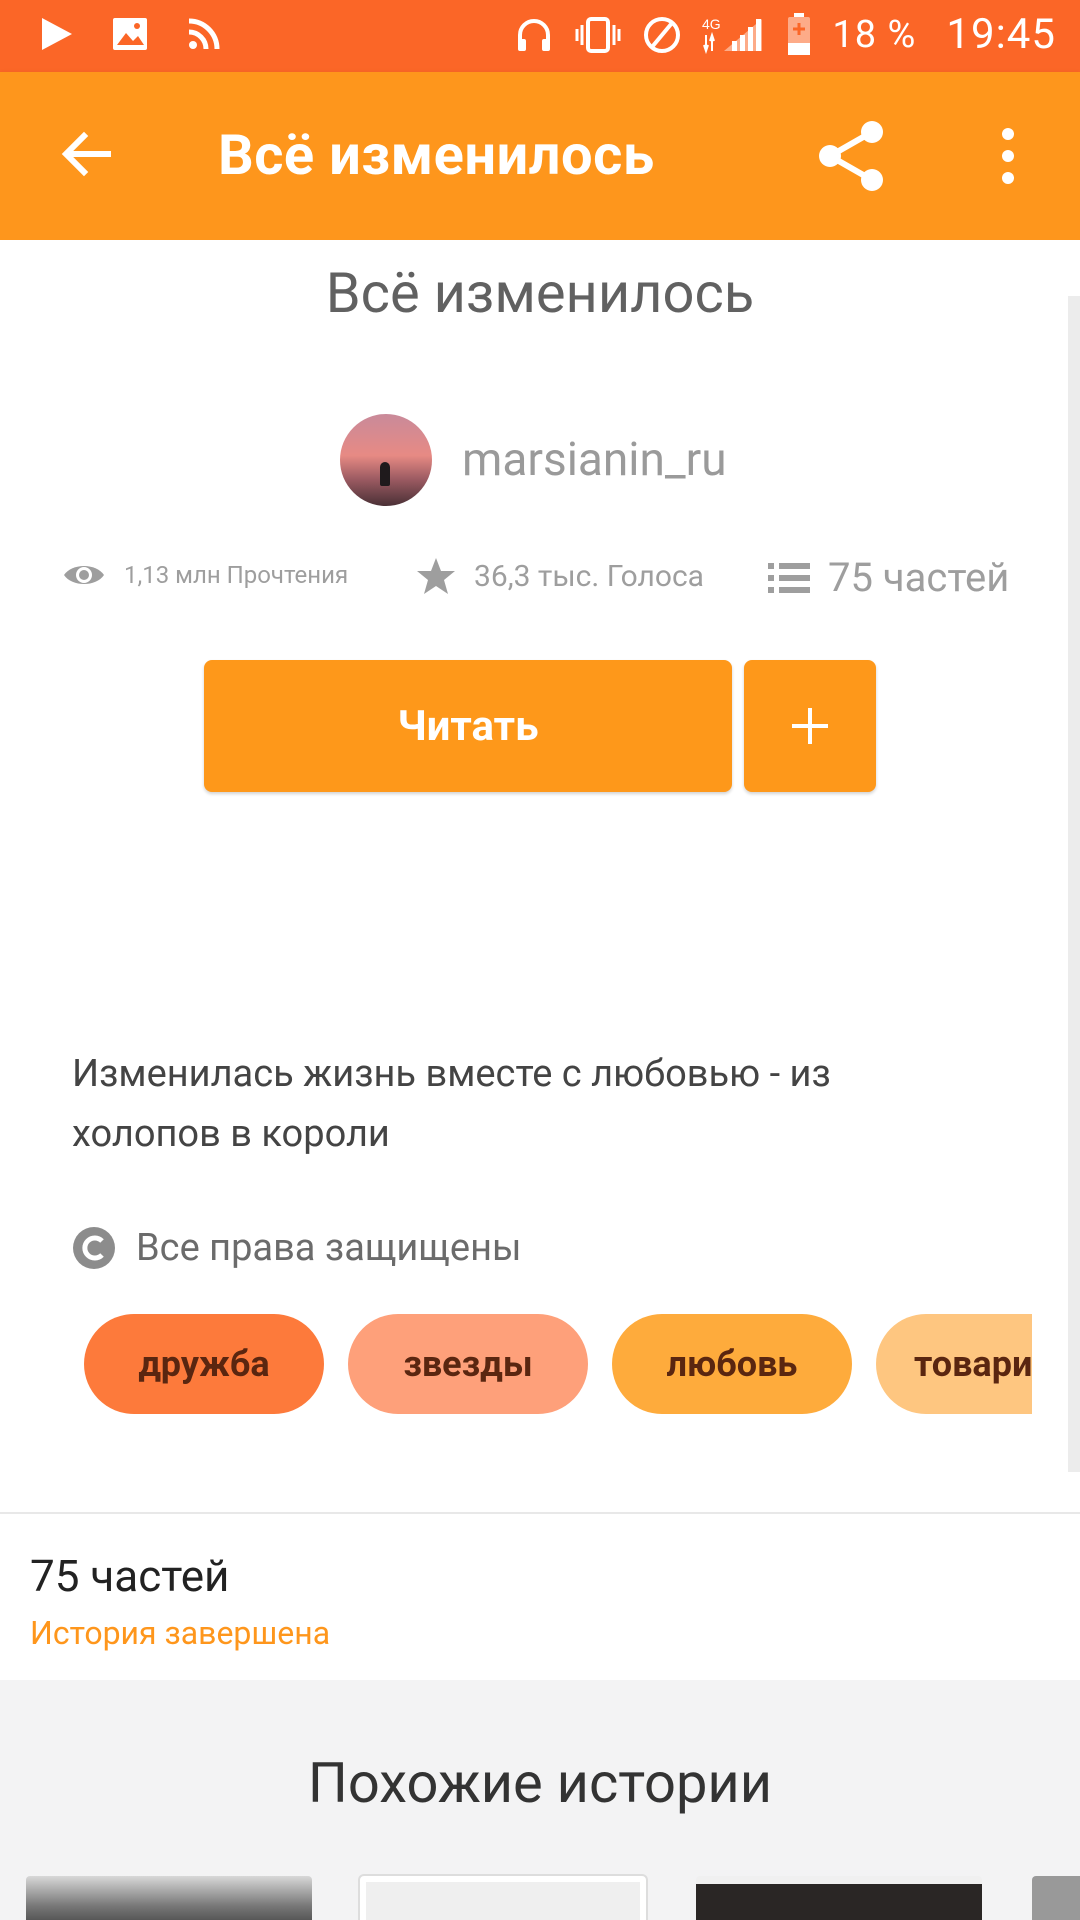 The image size is (1080, 1920). What do you see at coordinates (94, 1248) in the screenshot?
I see `copyright-icon` at bounding box center [94, 1248].